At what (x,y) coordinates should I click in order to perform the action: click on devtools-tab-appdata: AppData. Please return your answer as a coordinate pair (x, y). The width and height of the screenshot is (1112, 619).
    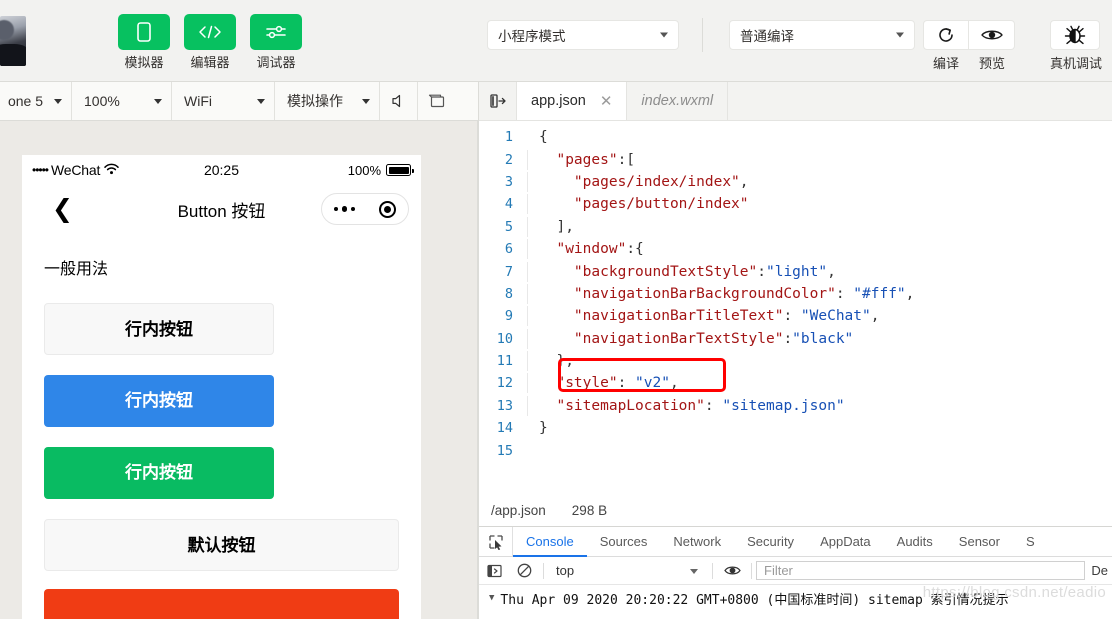
    Looking at the image, I should click on (845, 541).